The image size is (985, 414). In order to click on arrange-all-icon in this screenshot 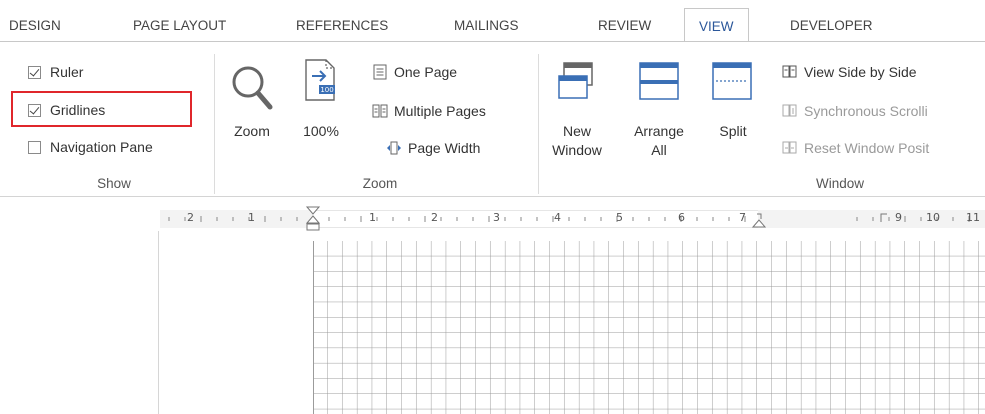, I will do `click(660, 82)`.